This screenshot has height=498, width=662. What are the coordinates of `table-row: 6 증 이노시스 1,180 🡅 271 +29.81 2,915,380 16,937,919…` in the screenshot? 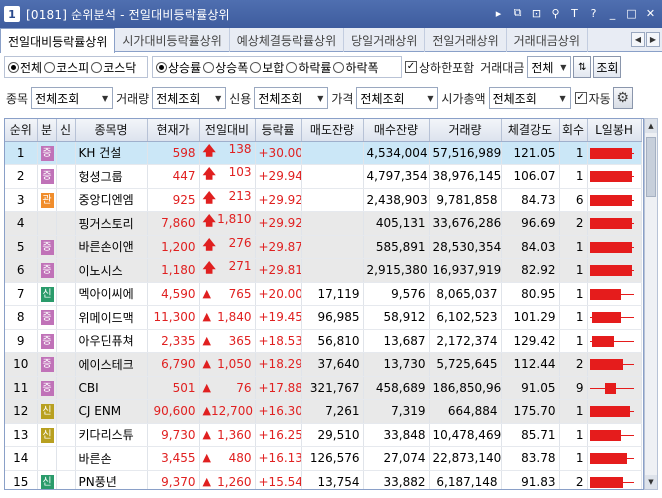 It's located at (323, 270).